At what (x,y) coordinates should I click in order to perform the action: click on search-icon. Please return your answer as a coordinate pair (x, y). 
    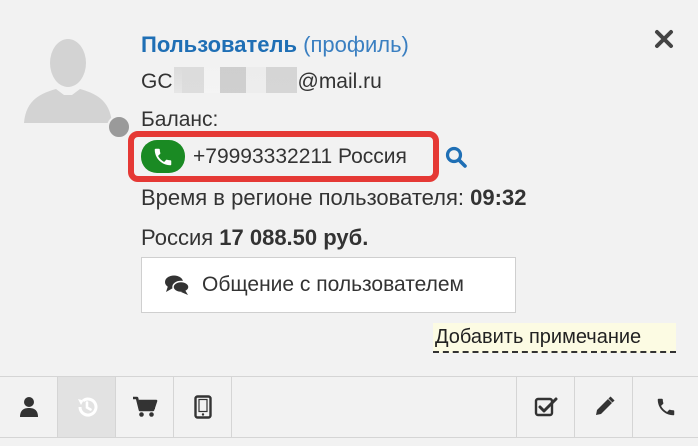
    Looking at the image, I should click on (456, 157).